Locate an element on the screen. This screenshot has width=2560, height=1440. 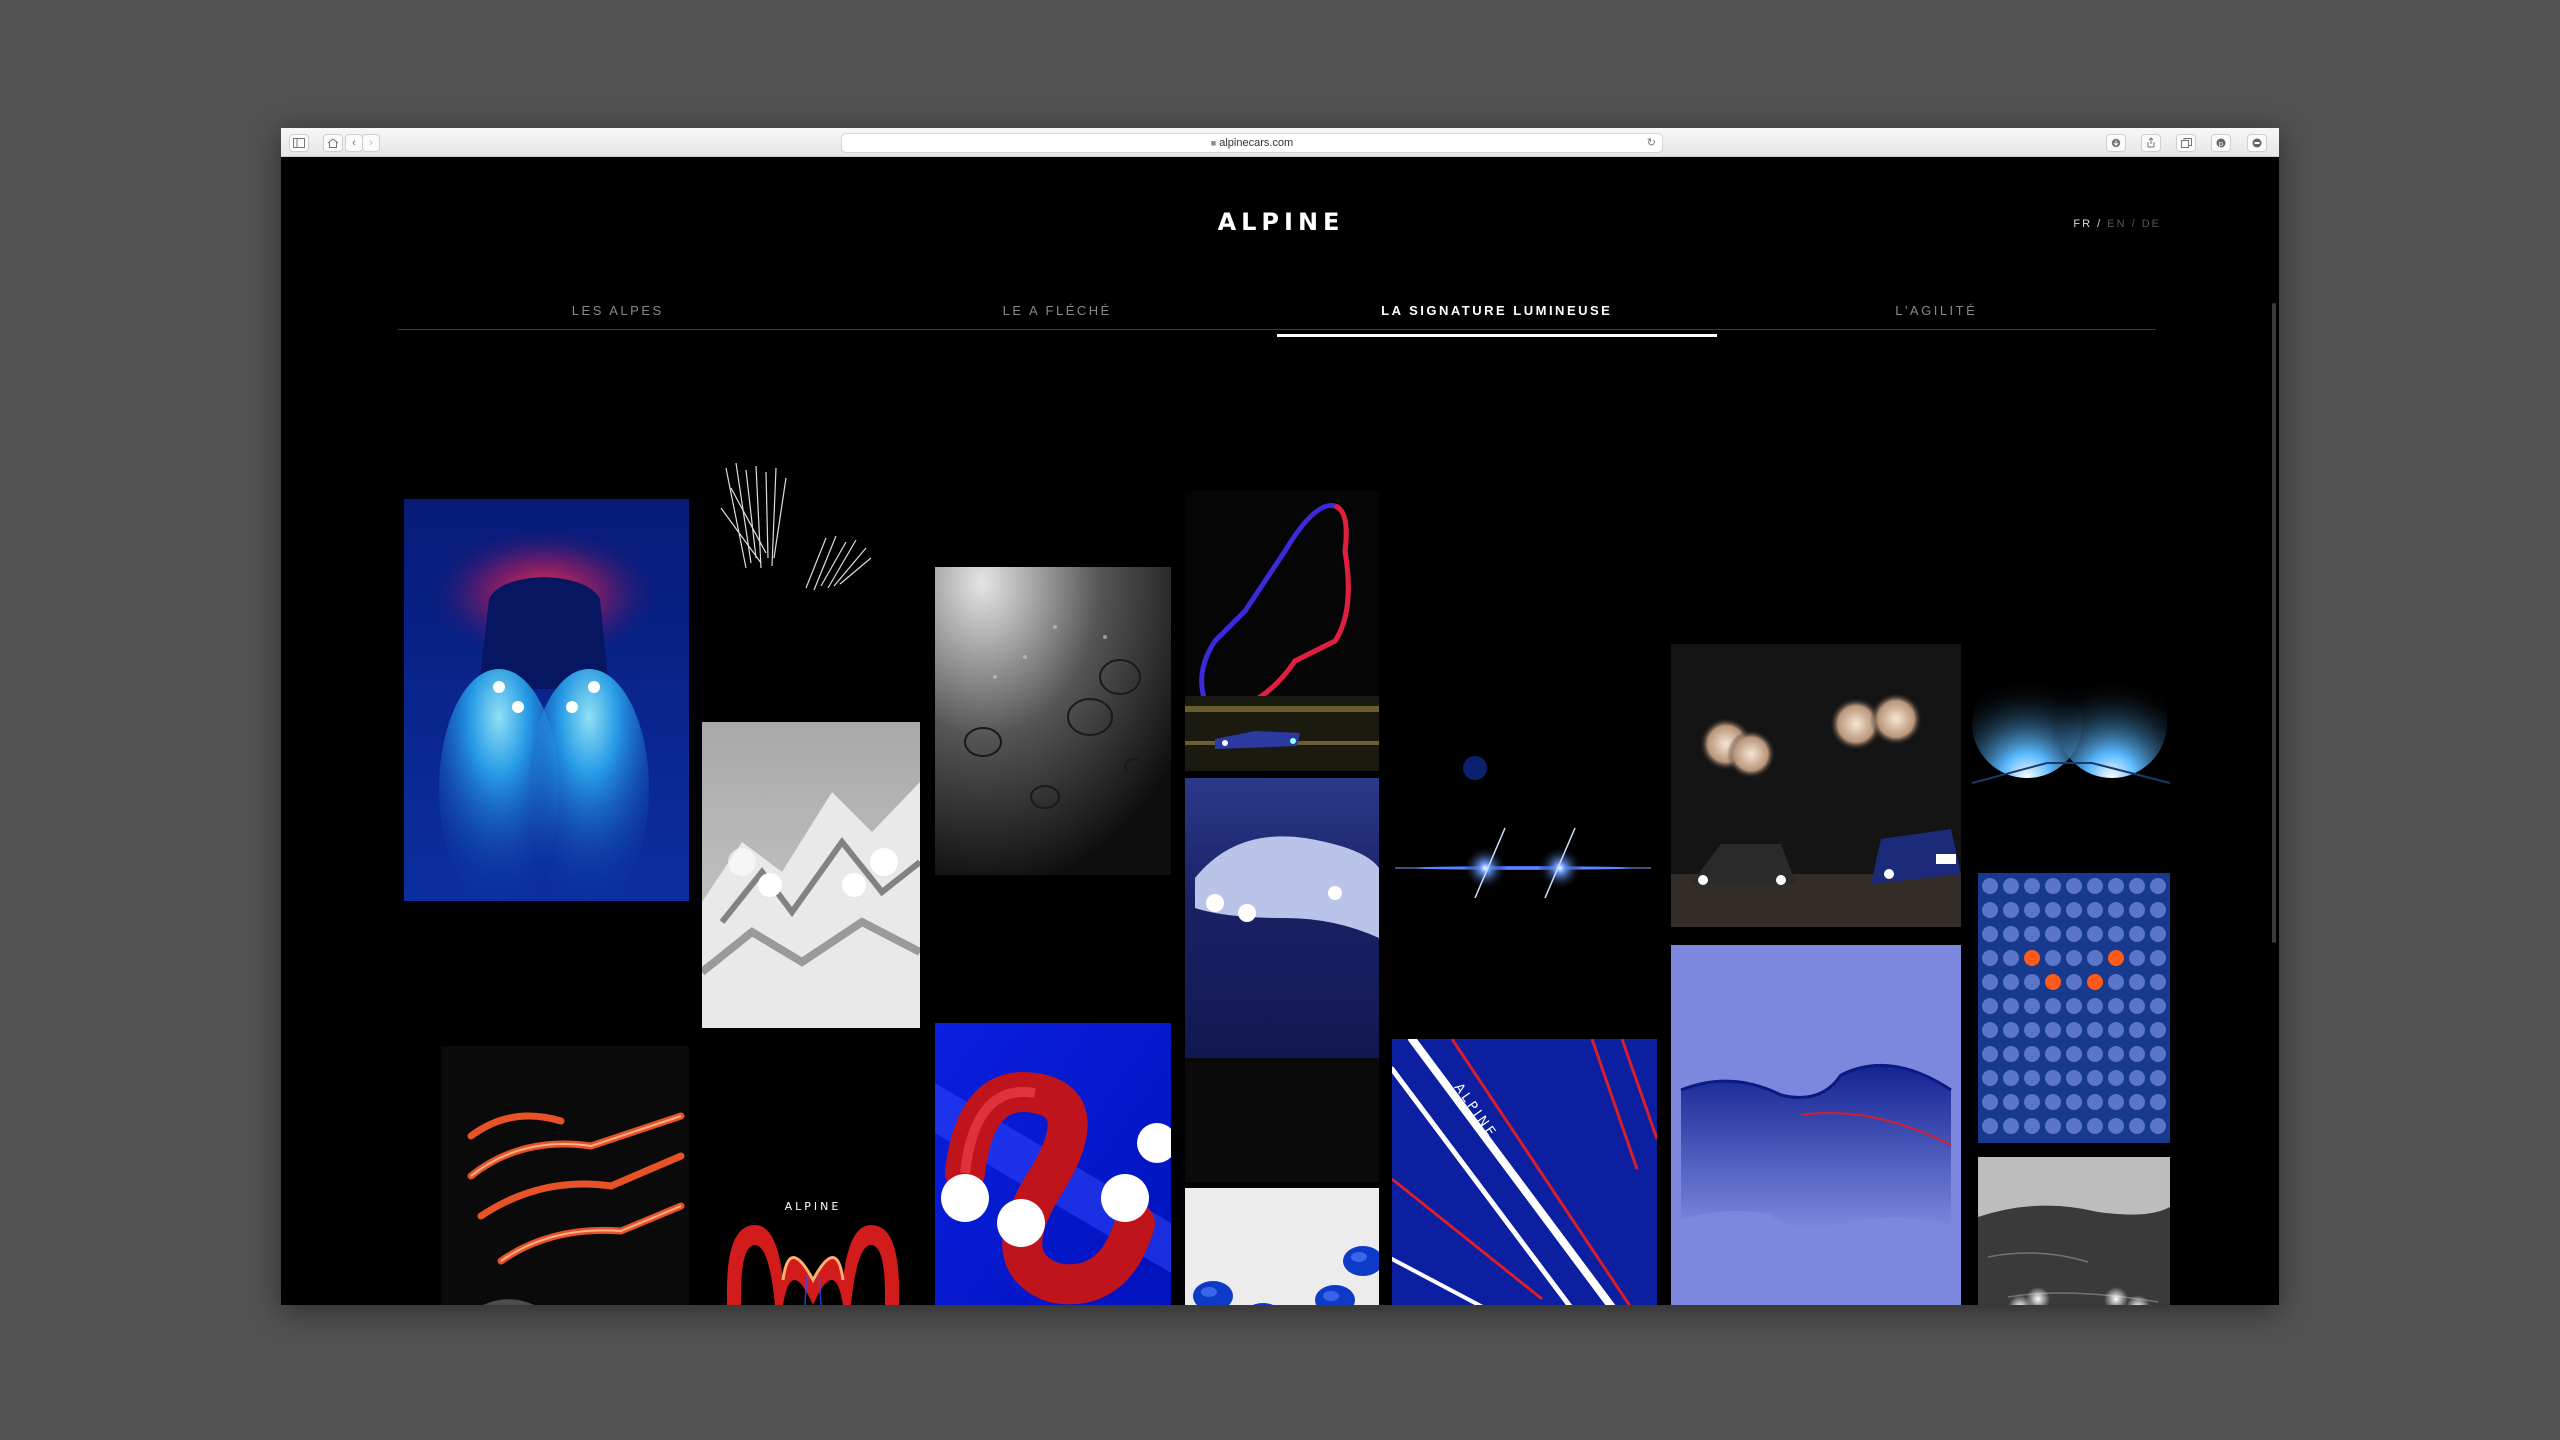
moodboard-image-blue-beams is located at coordinates (2071, 723).